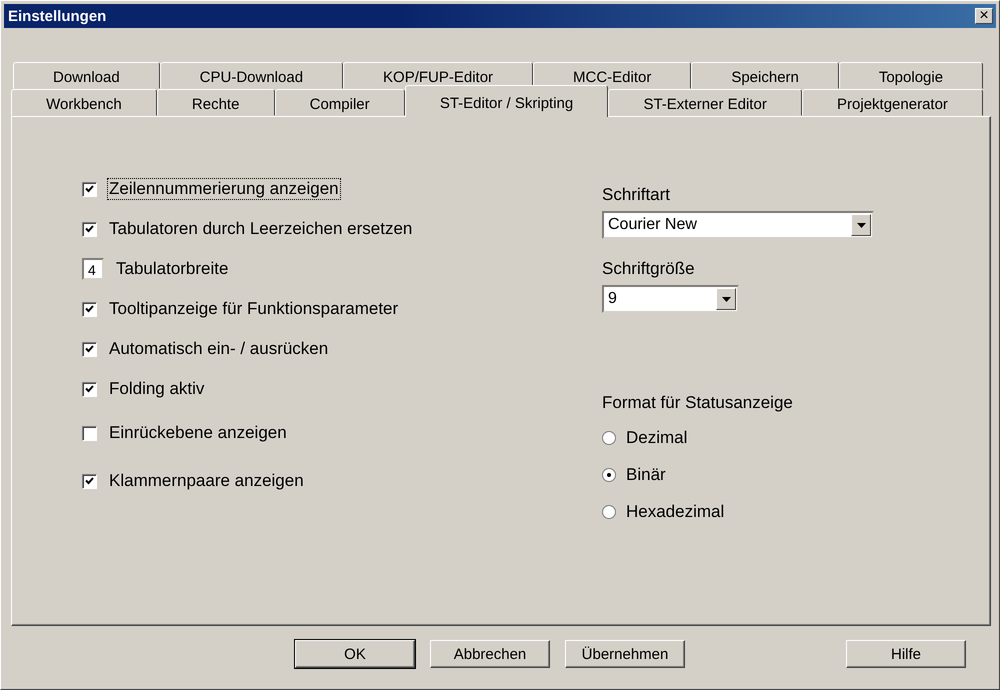 The image size is (1000, 690). I want to click on tab: KOP/FUP-Editor, so click(438, 75).